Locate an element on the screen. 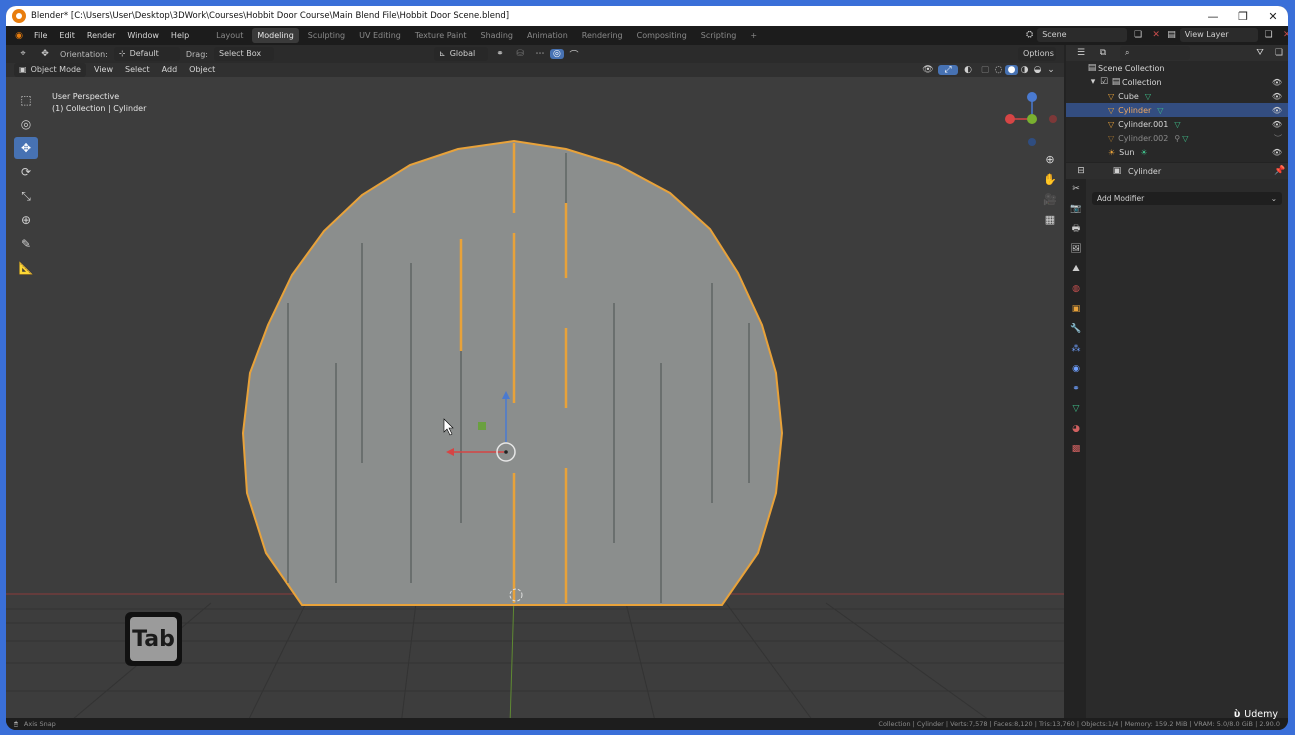  xray-toggle-icon: ▢ is located at coordinates (985, 70).